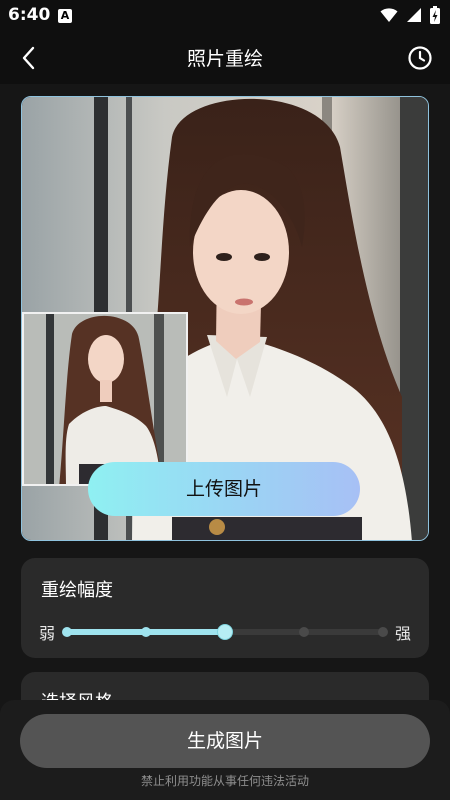 This screenshot has height=800, width=450. What do you see at coordinates (47, 633) in the screenshot?
I see `weak-label: 弱` at bounding box center [47, 633].